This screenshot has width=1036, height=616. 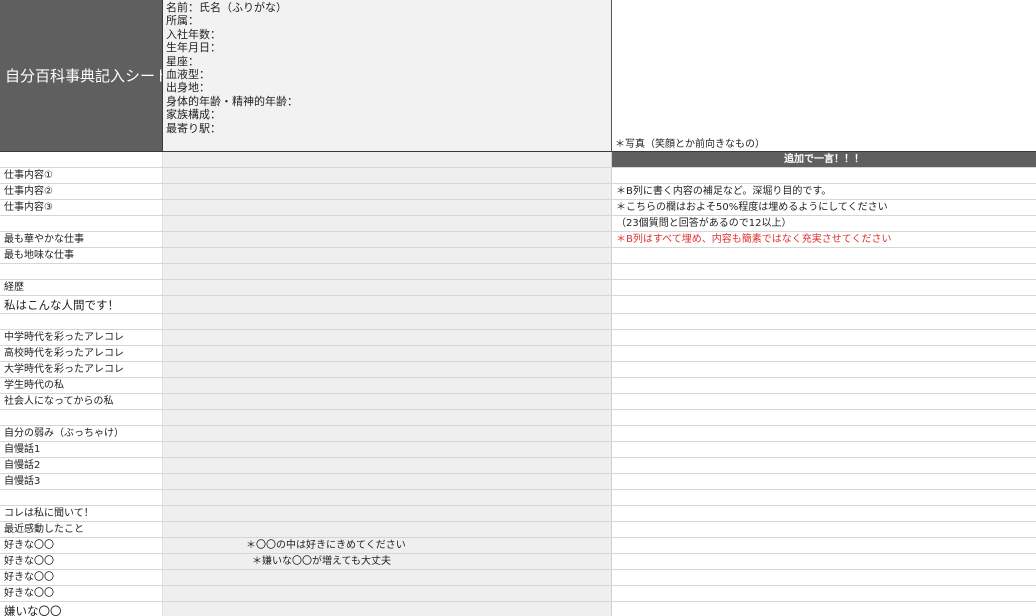 I want to click on table-row: 高校時代を彩ったアレコレ, so click(x=518, y=354).